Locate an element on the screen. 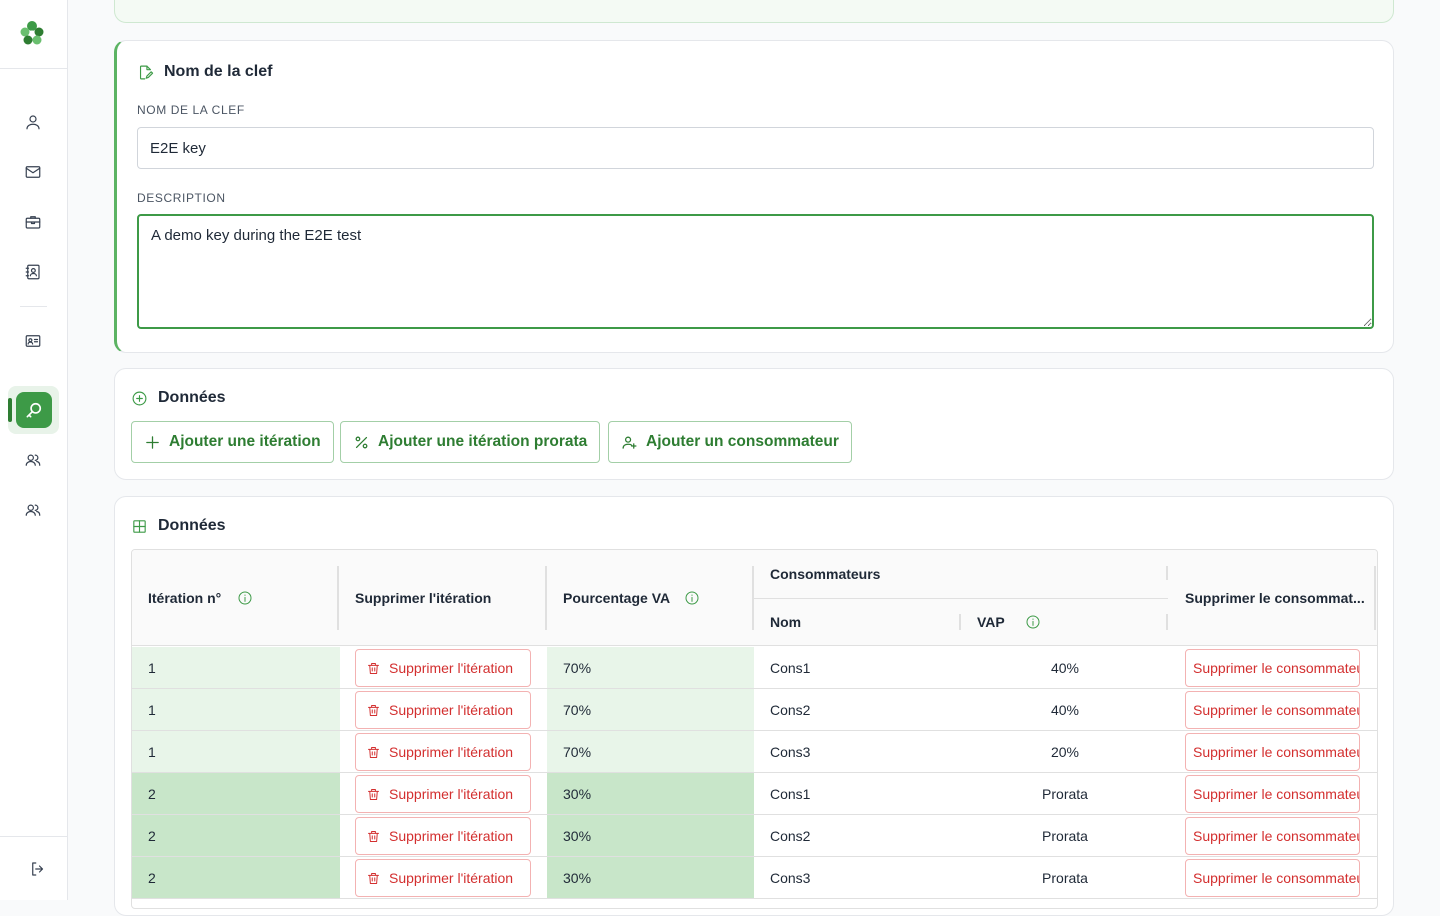 The width and height of the screenshot is (1440, 916). contact-book-icon is located at coordinates (32, 272).